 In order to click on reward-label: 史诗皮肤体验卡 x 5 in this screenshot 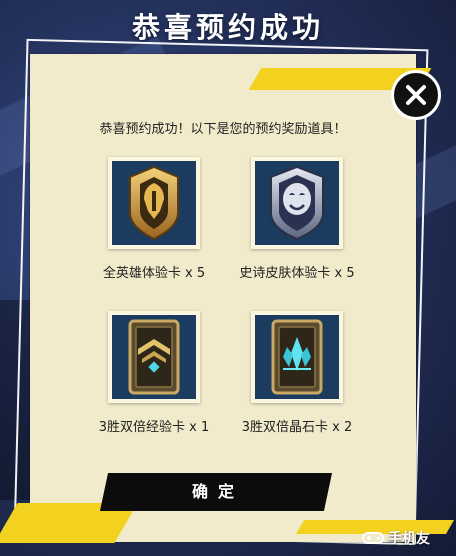, I will do `click(297, 273)`.